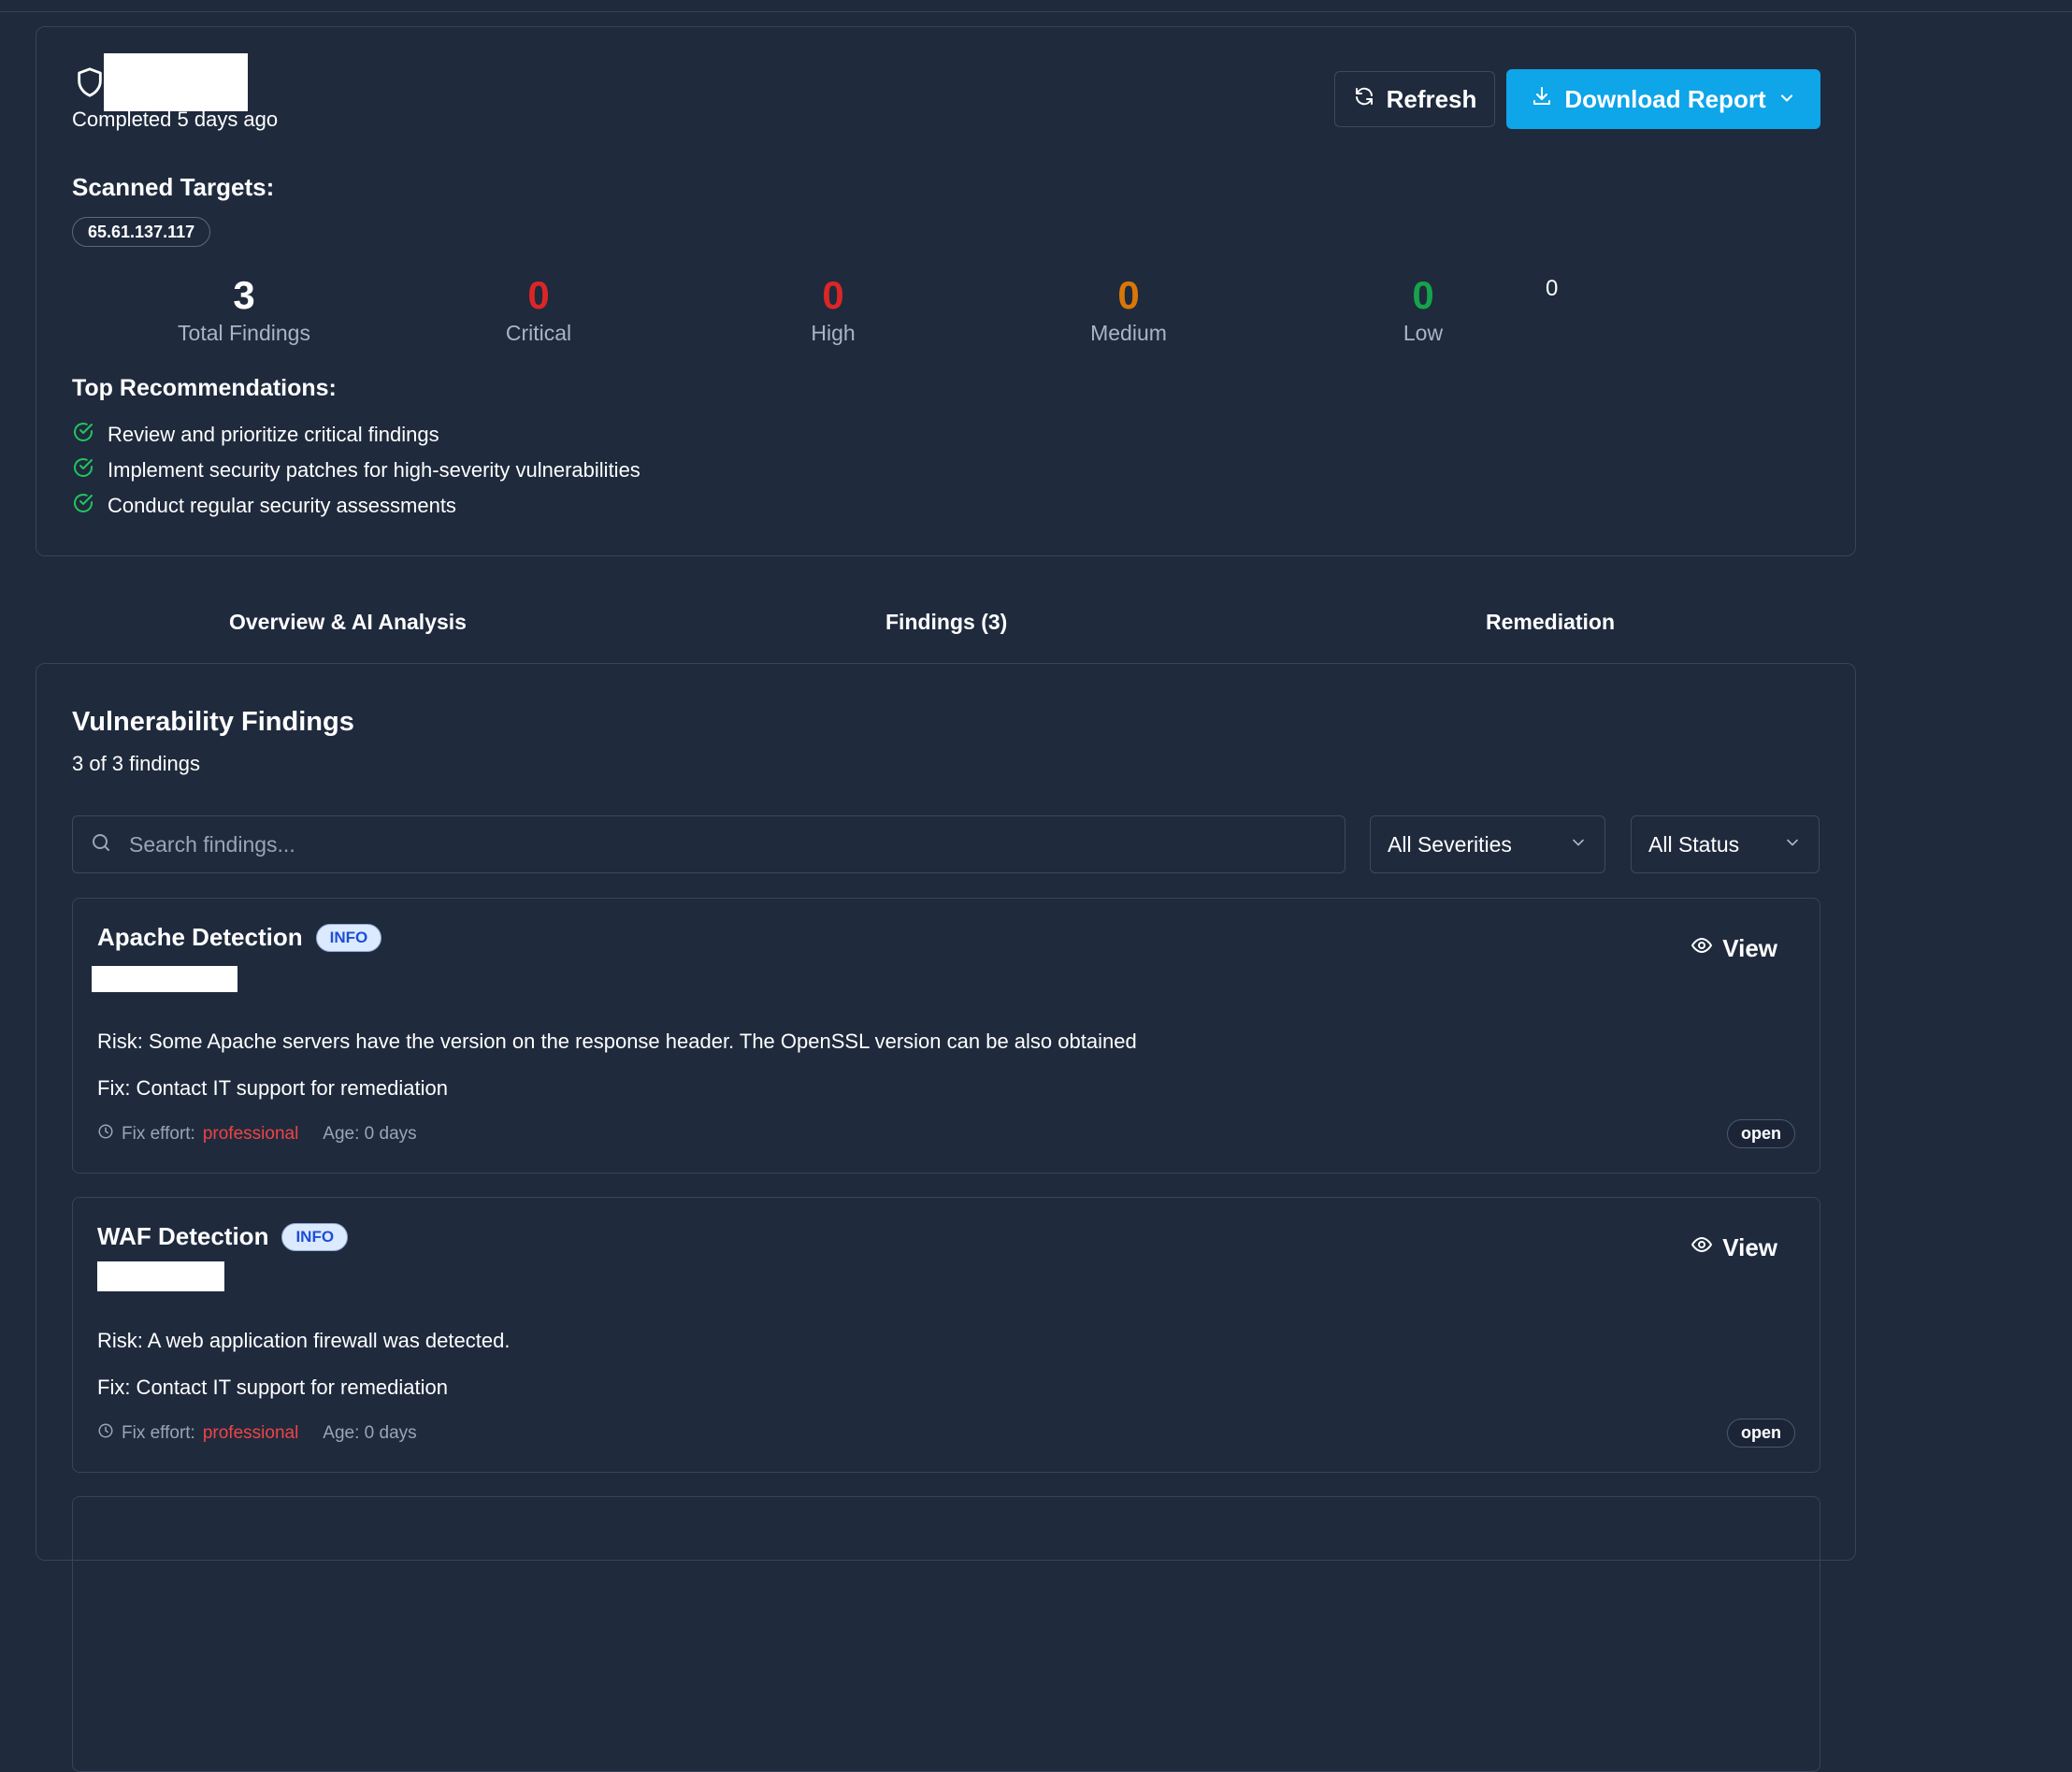 This screenshot has width=2072, height=1772. I want to click on refresh-label: Refresh, so click(1432, 99).